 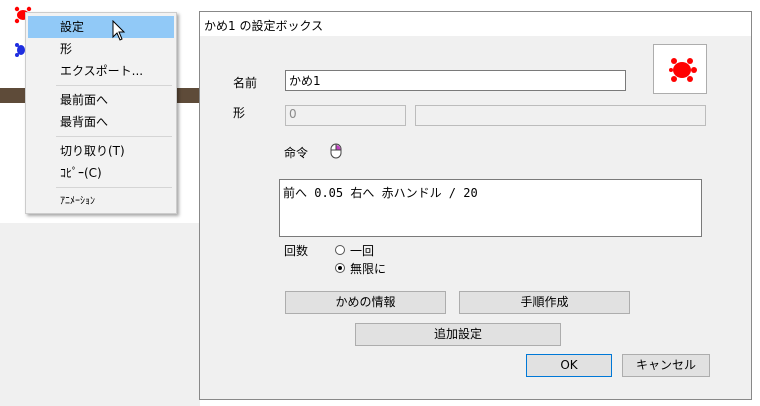 What do you see at coordinates (365, 302) in the screenshot?
I see `turtle-info-button: かめの情報` at bounding box center [365, 302].